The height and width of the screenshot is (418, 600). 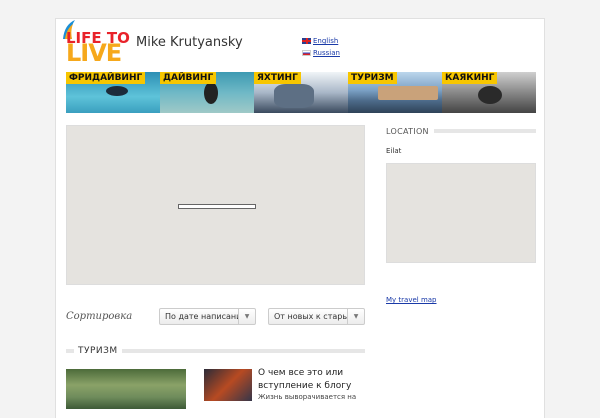 I want to click on banner-tile-diving: ДАЙВИНГ, so click(x=207, y=92).